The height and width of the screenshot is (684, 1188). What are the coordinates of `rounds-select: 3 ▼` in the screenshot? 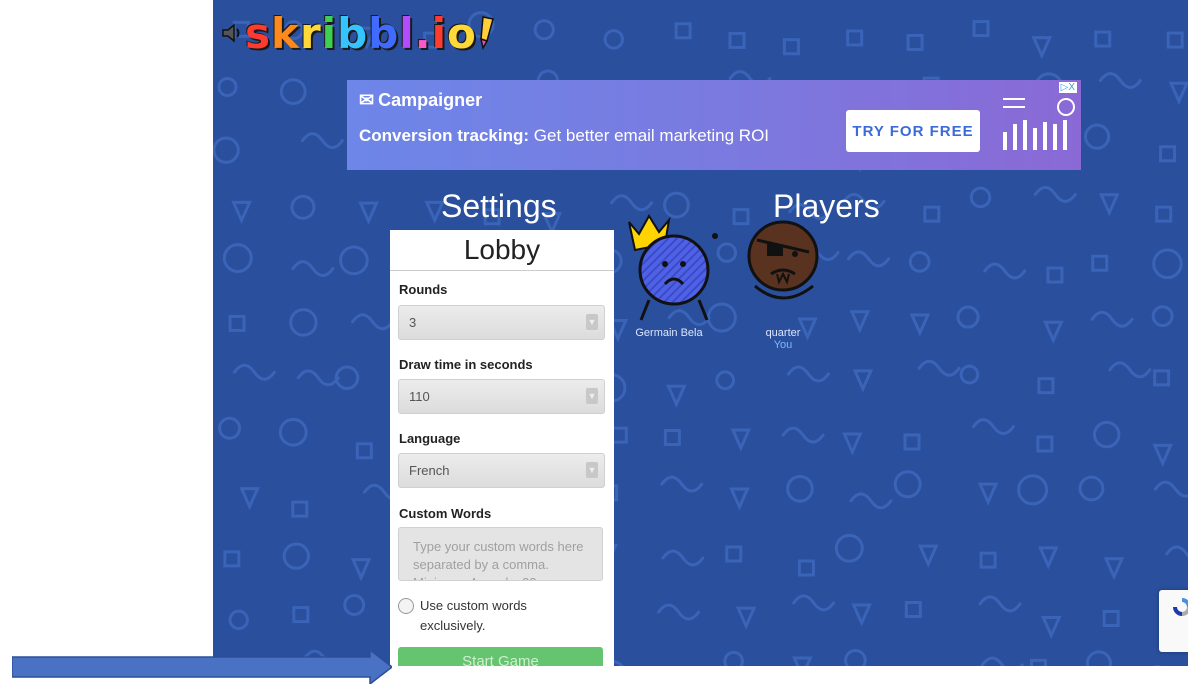 It's located at (501, 322).